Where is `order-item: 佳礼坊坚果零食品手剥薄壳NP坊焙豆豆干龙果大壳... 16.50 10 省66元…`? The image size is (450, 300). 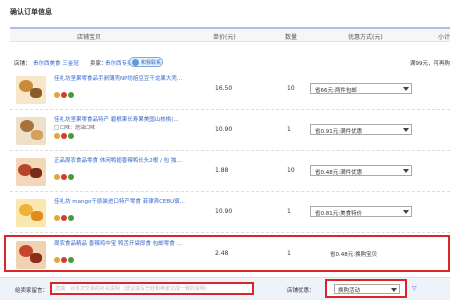 order-item: 佳礼坊坚果零食品手剥薄壳NP坊焙豆豆干龙果大壳... 16.50 10 省66元… is located at coordinates (230, 90).